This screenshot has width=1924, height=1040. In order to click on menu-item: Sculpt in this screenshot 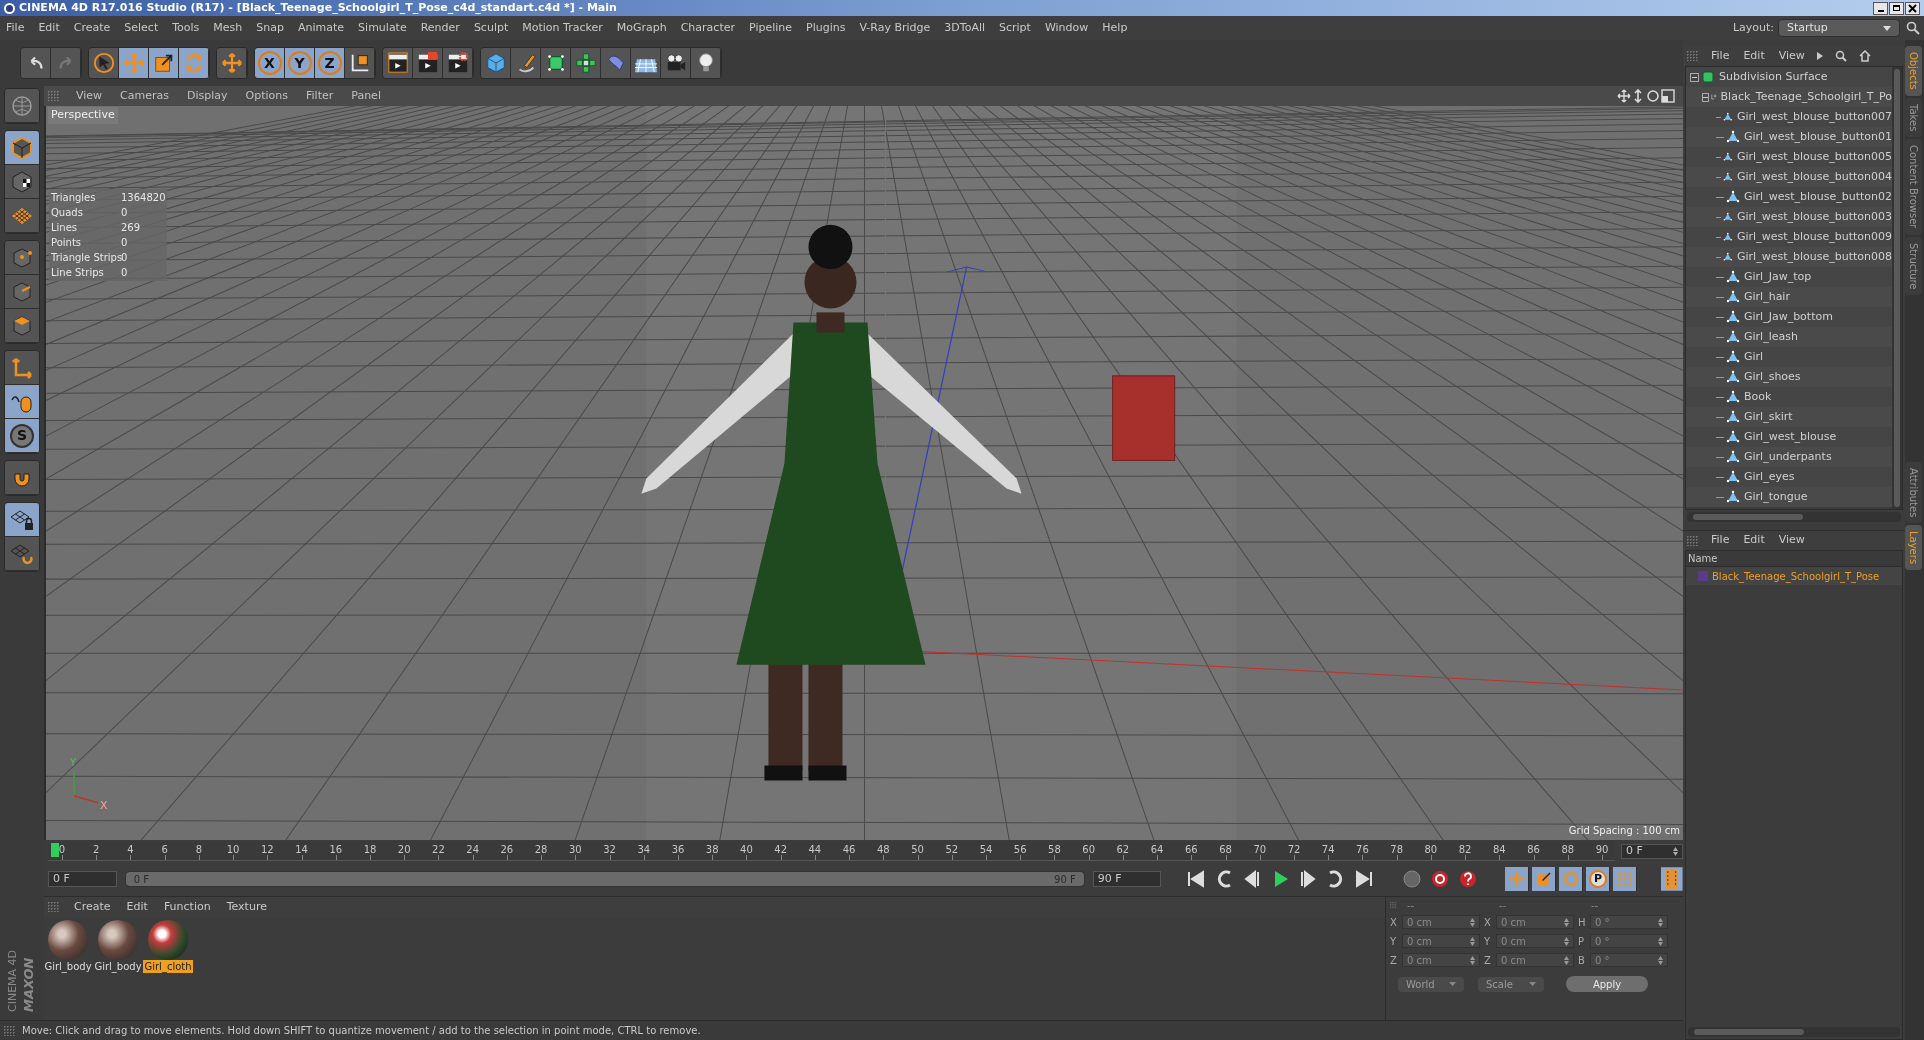, I will do `click(491, 28)`.